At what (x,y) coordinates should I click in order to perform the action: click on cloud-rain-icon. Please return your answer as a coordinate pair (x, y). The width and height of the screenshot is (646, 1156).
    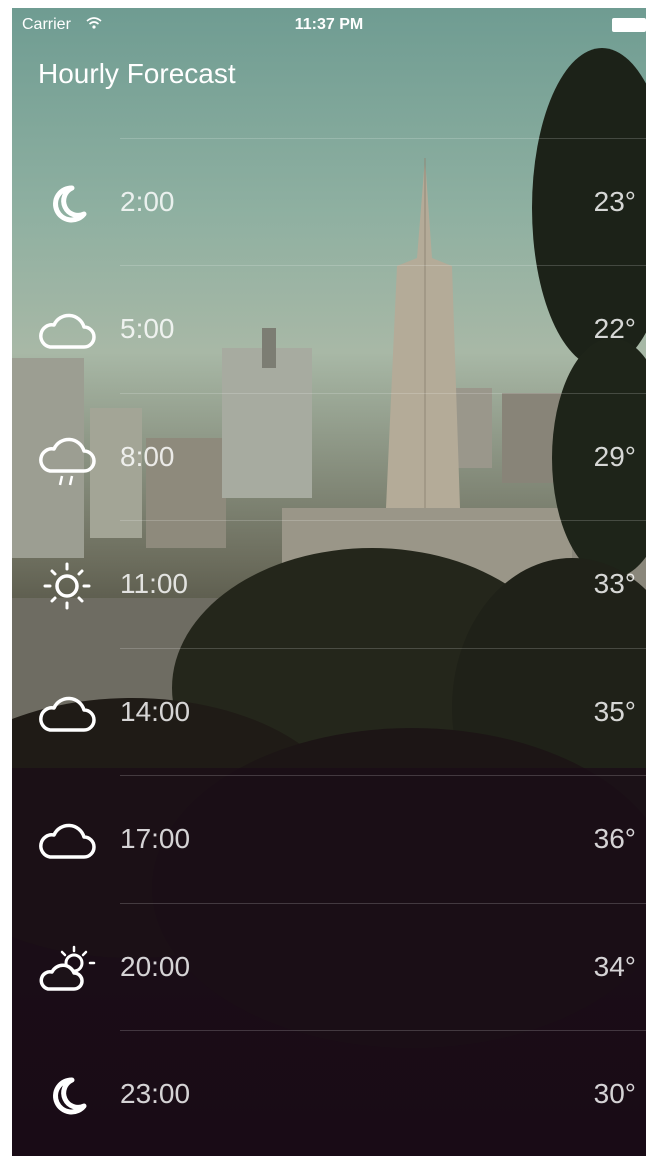
    Looking at the image, I should click on (67, 461).